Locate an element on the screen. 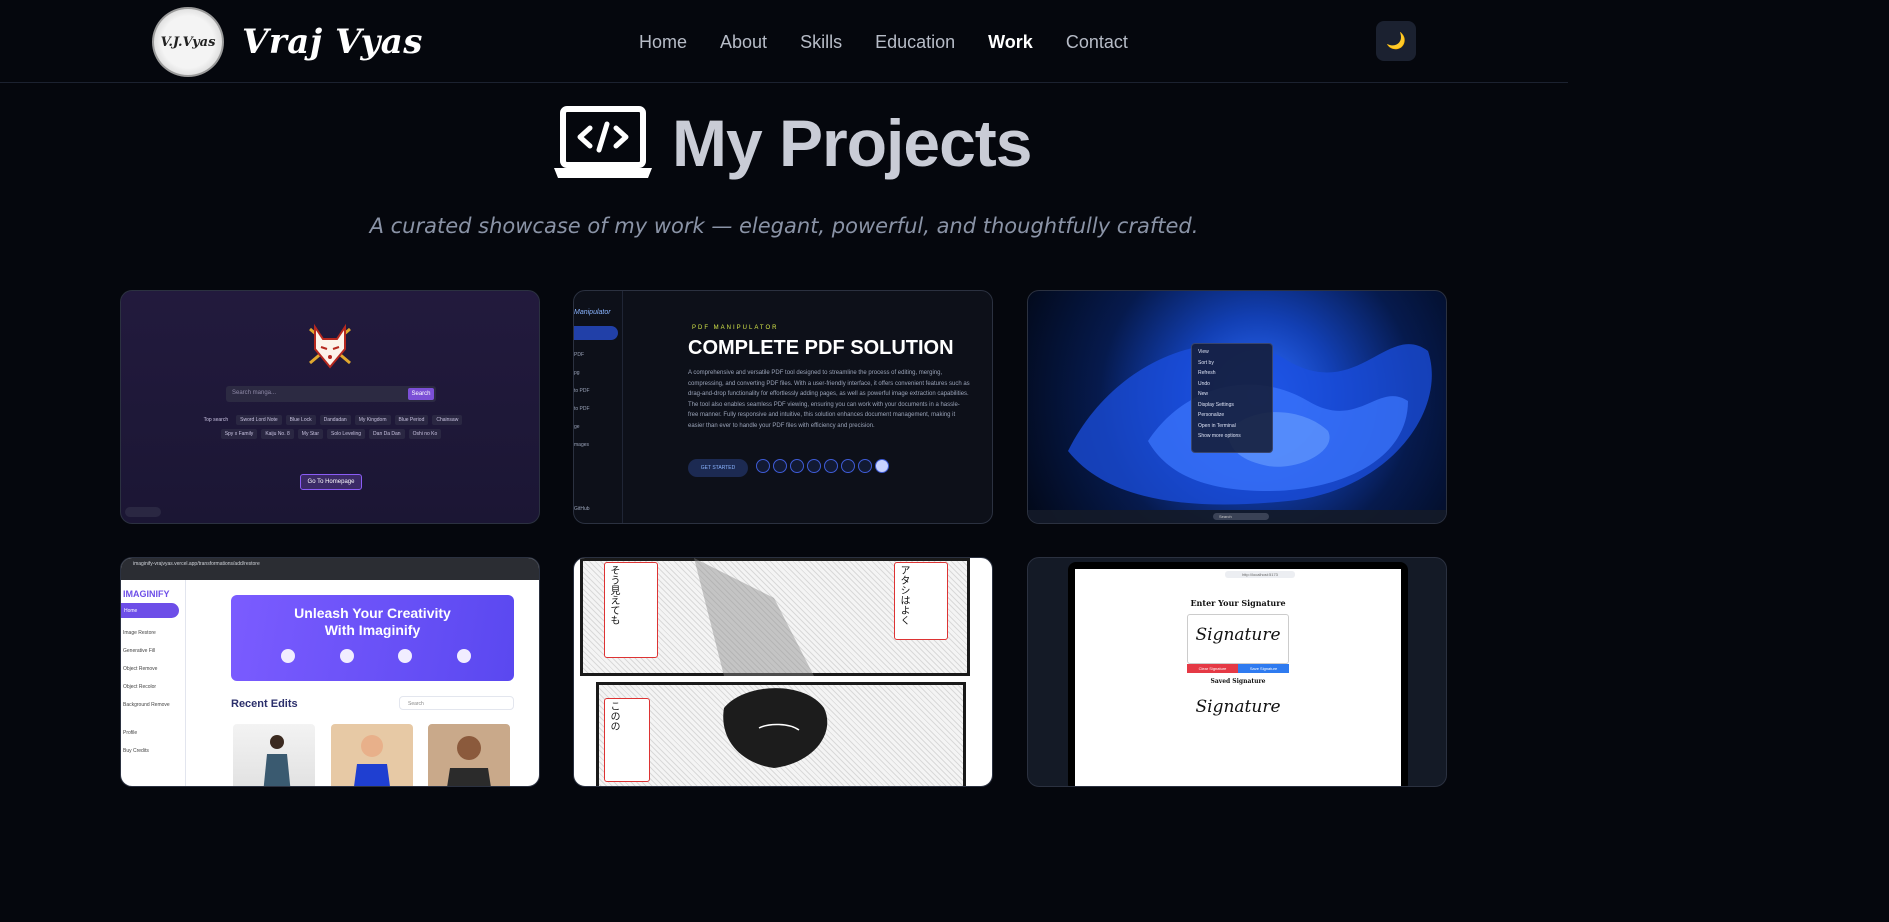 Image resolution: width=1889 pixels, height=922 pixels. generative-fill-icon is located at coordinates (346, 656).